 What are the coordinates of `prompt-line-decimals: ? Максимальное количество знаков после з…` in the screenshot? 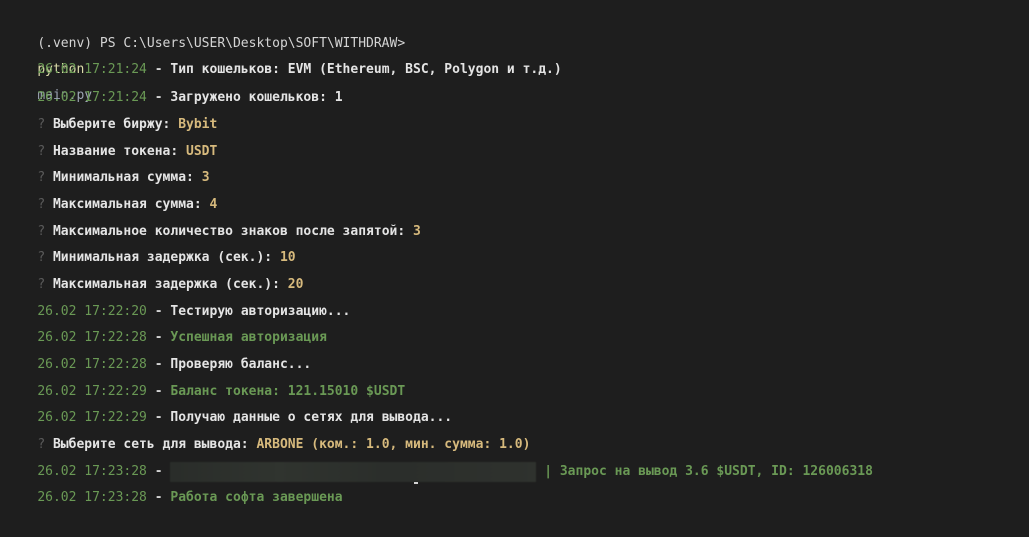 It's located at (213, 216).